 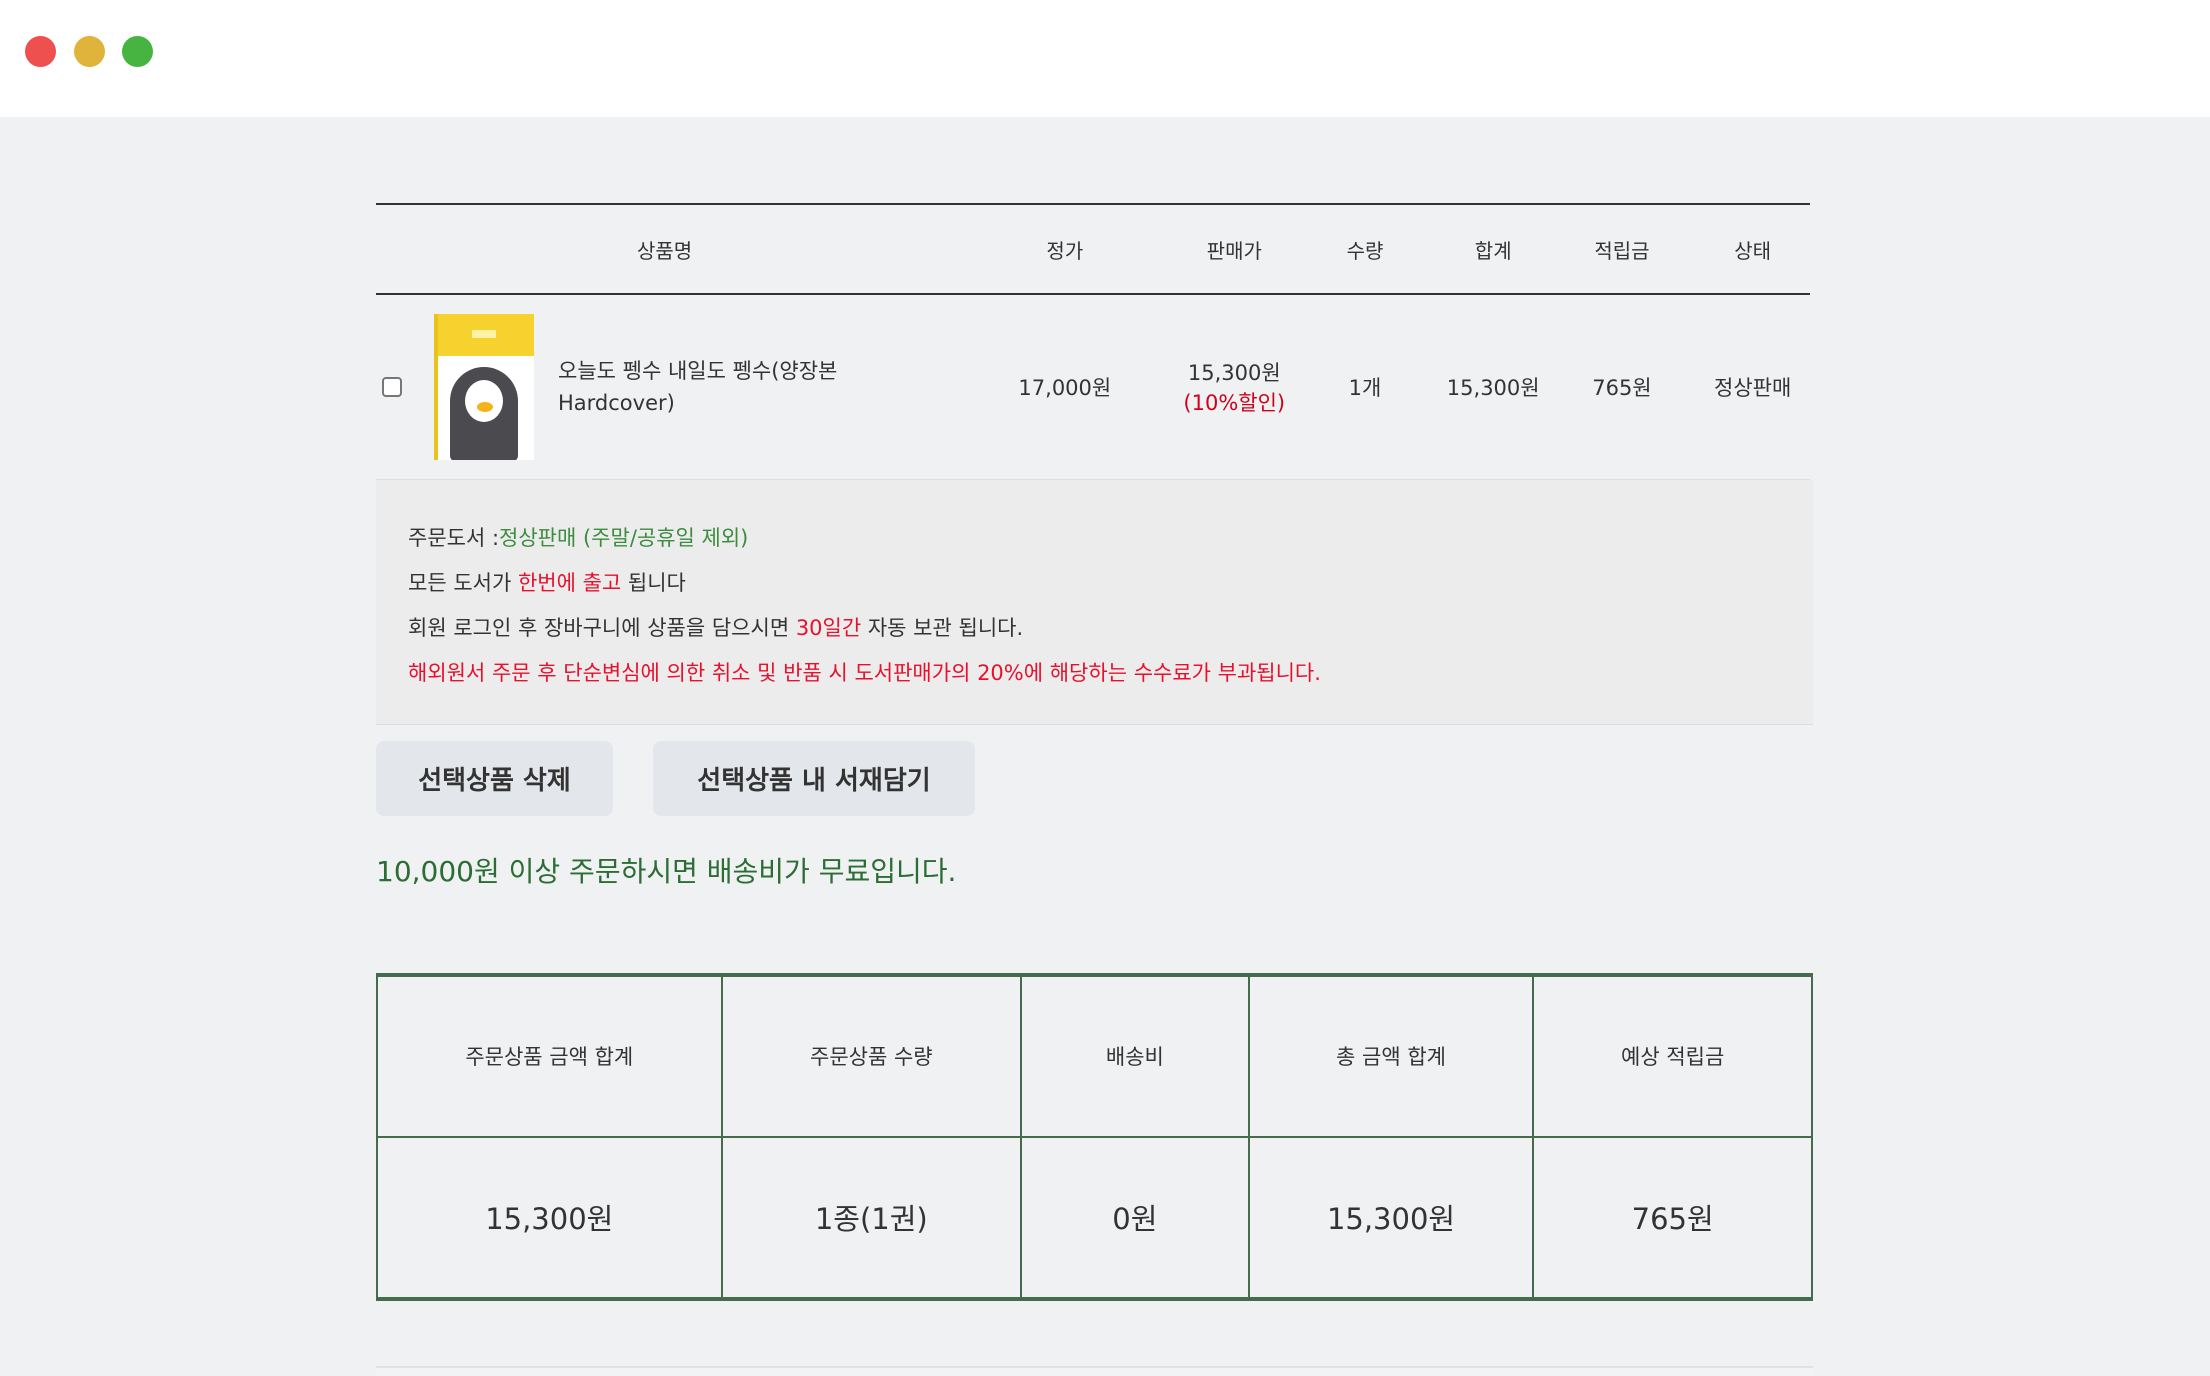 I want to click on delete-selected-button: 선택상품 삭제, so click(x=494, y=778).